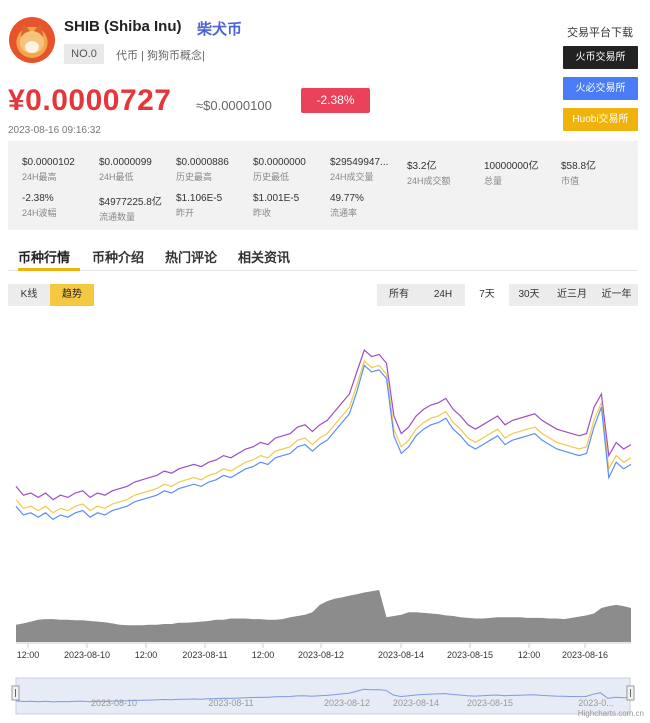 The height and width of the screenshot is (723, 650). Describe the element at coordinates (29, 295) in the screenshot. I see `kline-toggle: K线` at that location.